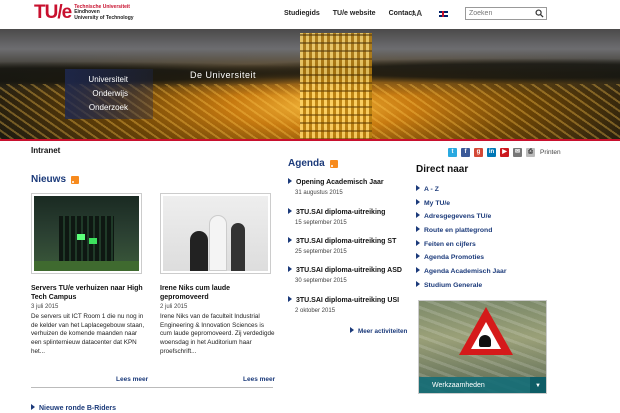 The image size is (620, 413). What do you see at coordinates (199, 251) in the screenshot?
I see `person-left` at bounding box center [199, 251].